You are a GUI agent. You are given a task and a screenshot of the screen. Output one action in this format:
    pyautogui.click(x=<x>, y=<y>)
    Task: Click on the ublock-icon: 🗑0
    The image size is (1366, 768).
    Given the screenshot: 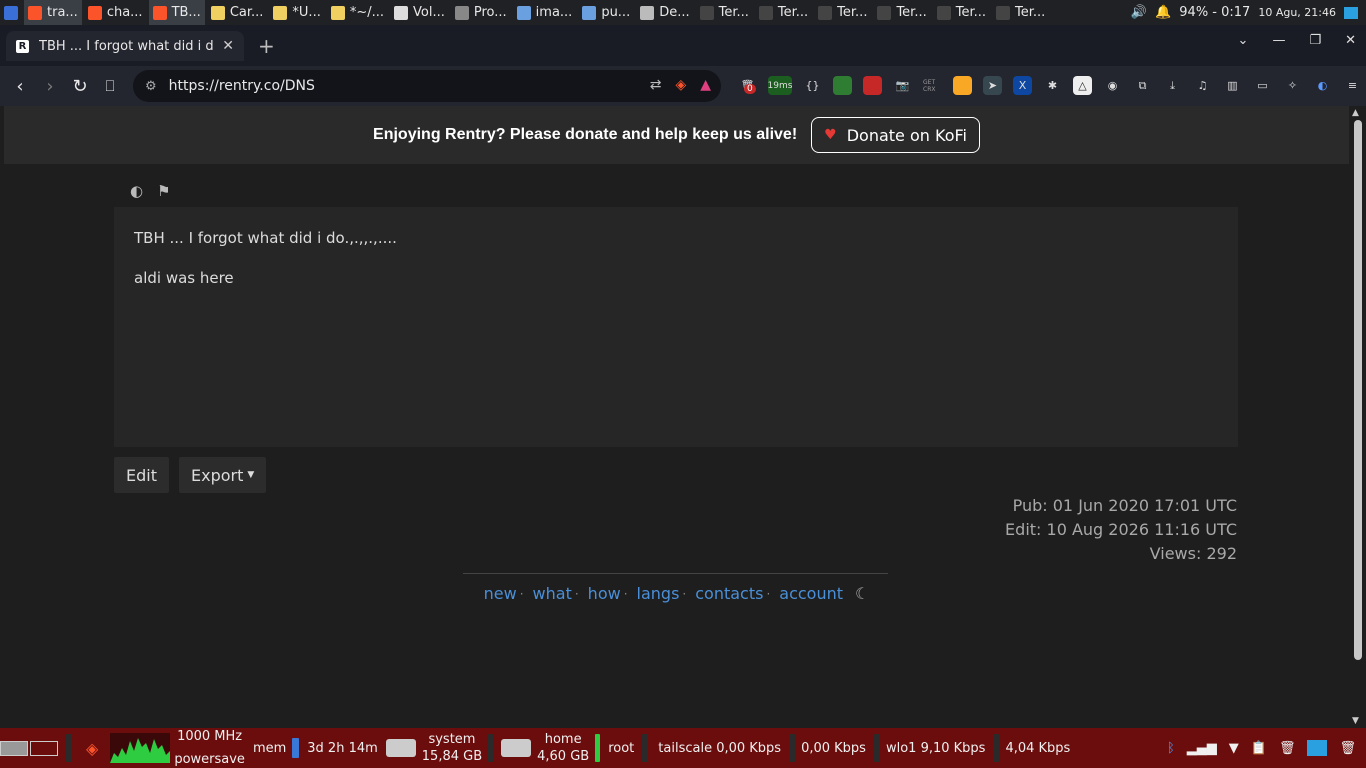 What is the action you would take?
    pyautogui.click(x=747, y=85)
    